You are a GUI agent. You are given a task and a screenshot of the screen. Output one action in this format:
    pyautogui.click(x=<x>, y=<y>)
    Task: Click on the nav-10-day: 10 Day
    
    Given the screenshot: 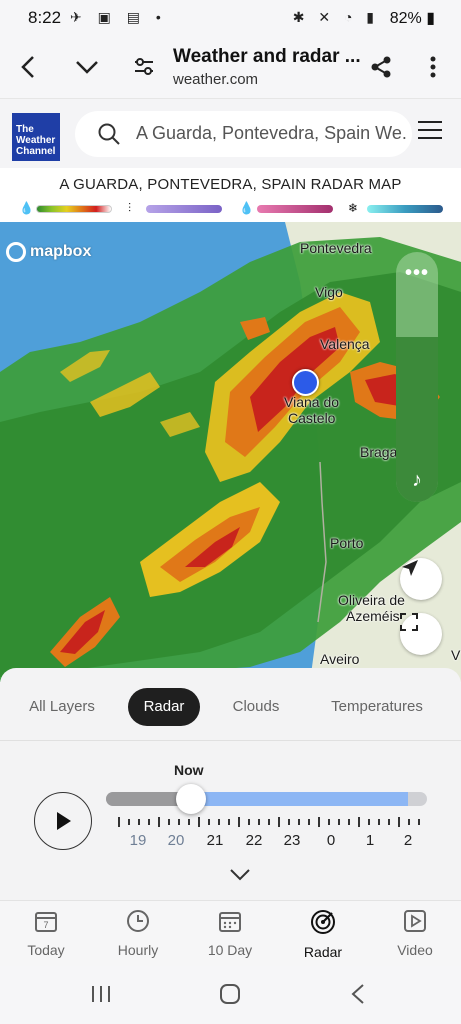 What is the action you would take?
    pyautogui.click(x=230, y=933)
    